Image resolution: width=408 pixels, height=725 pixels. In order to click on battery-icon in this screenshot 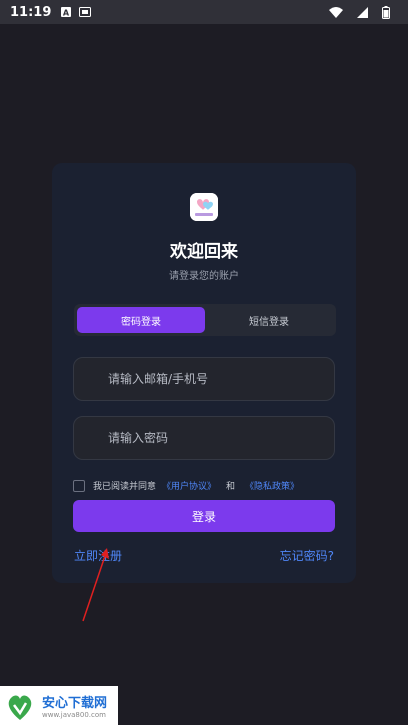, I will do `click(386, 12)`.